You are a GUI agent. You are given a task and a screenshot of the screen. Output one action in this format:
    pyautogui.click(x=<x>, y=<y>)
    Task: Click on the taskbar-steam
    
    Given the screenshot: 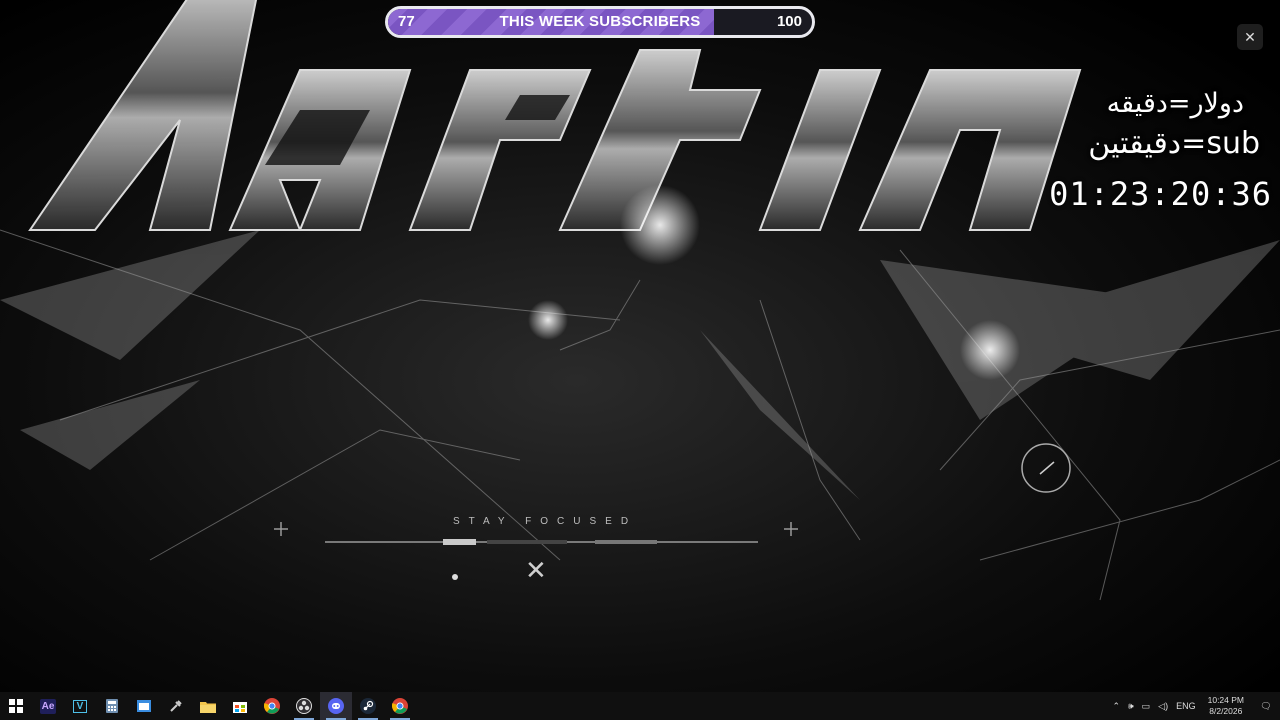 What is the action you would take?
    pyautogui.click(x=368, y=706)
    